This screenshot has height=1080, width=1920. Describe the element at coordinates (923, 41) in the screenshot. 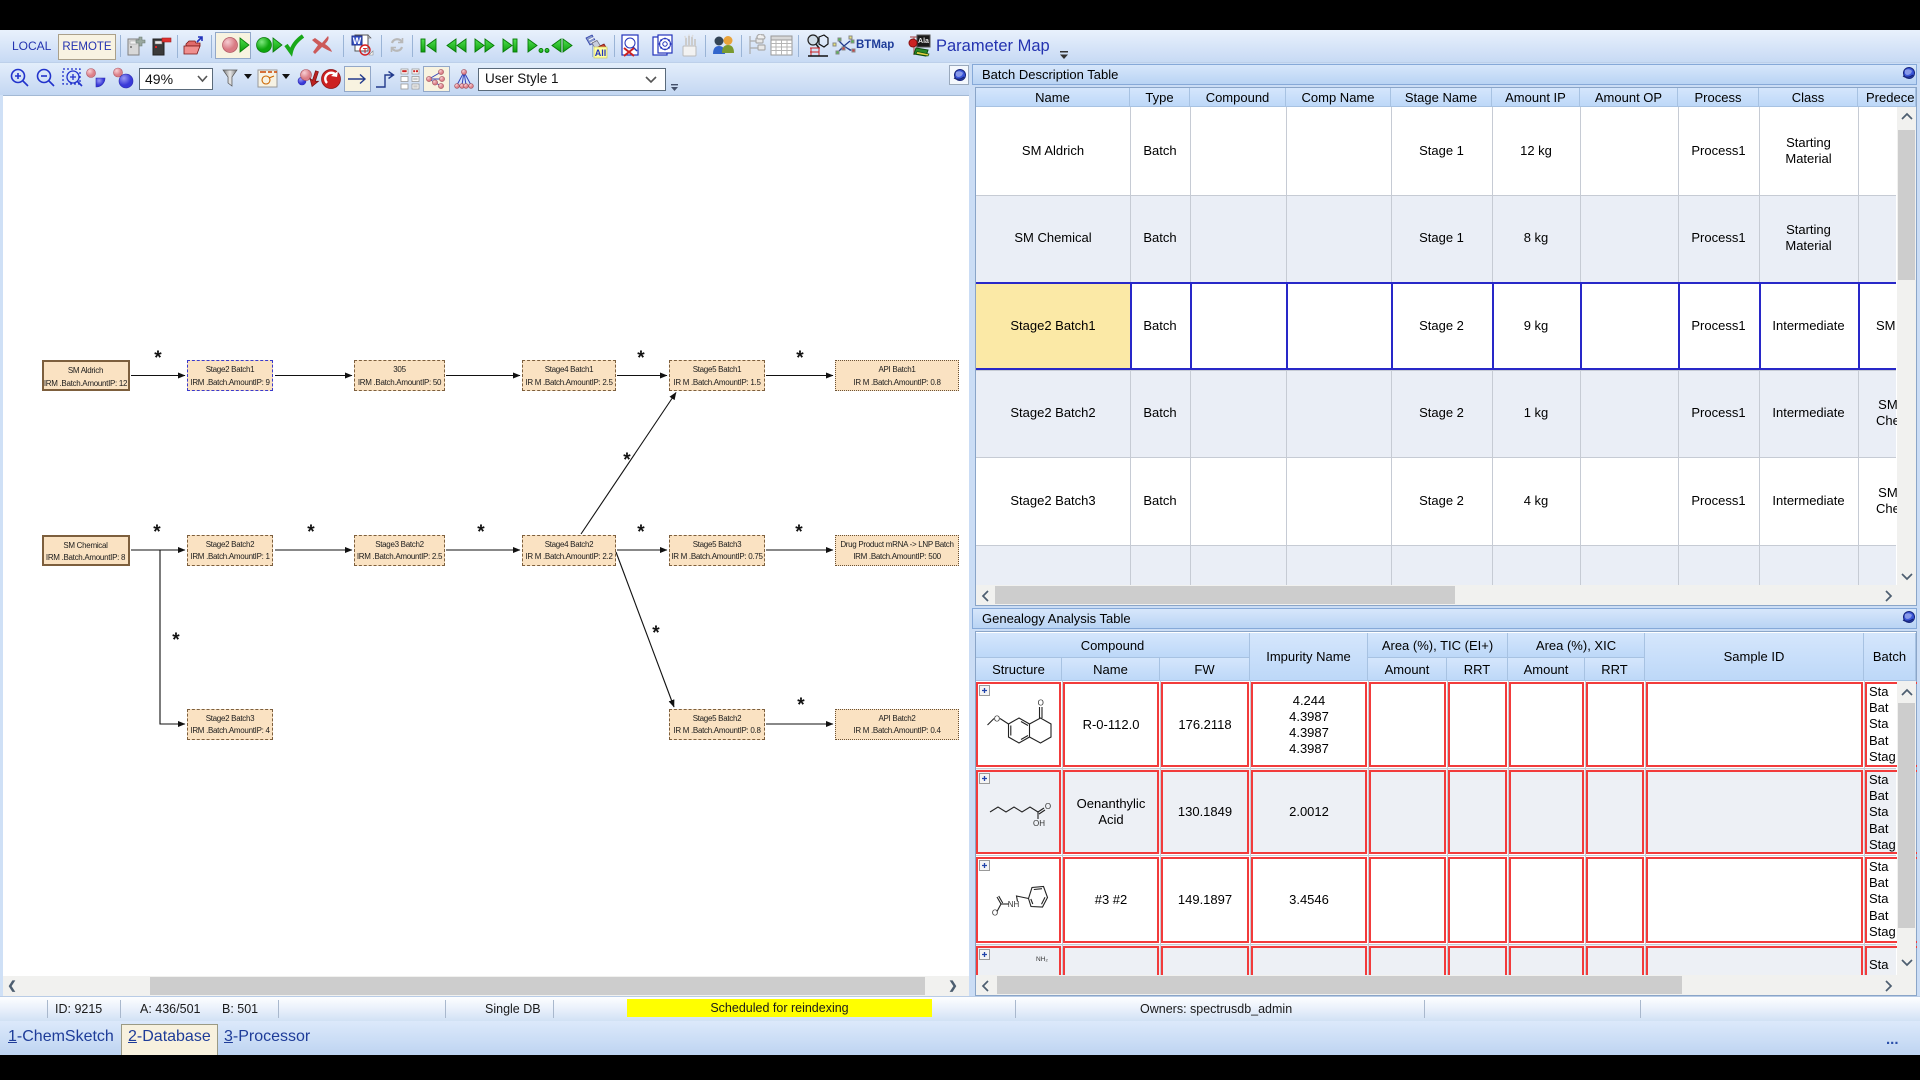

I see `svg-text: Ala` at that location.